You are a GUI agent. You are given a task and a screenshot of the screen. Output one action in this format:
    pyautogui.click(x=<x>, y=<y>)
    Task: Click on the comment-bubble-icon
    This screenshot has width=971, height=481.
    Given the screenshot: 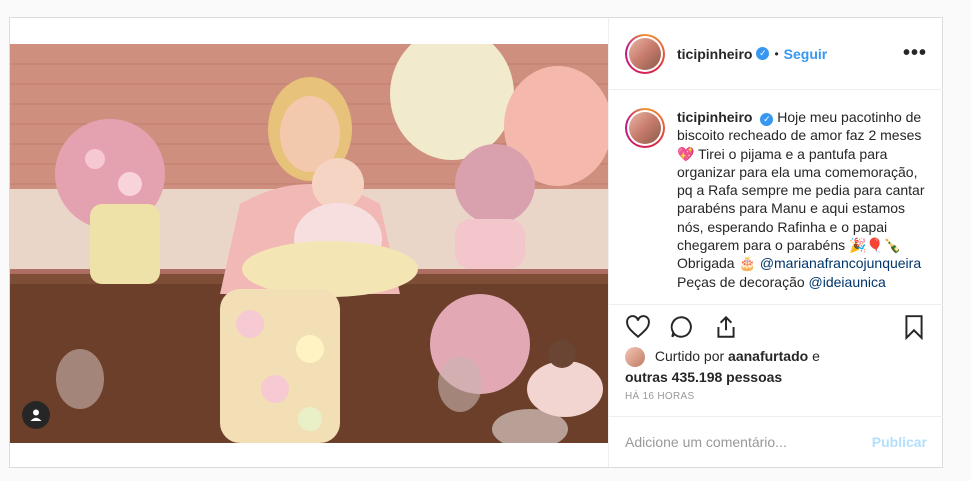 What is the action you would take?
    pyautogui.click(x=682, y=327)
    